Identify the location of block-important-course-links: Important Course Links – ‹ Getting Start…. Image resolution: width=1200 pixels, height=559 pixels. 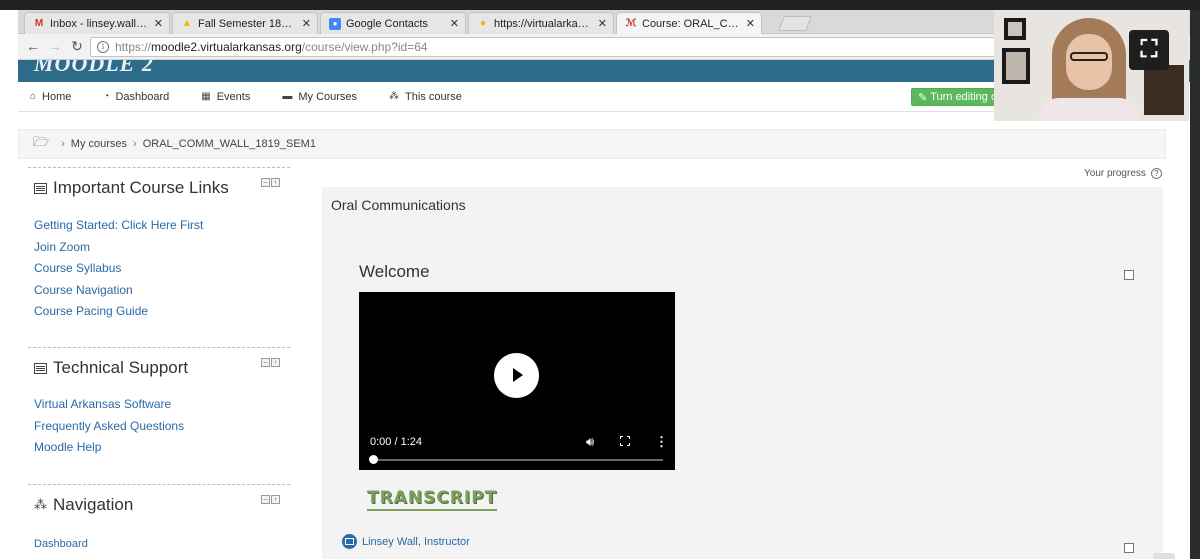
(159, 245).